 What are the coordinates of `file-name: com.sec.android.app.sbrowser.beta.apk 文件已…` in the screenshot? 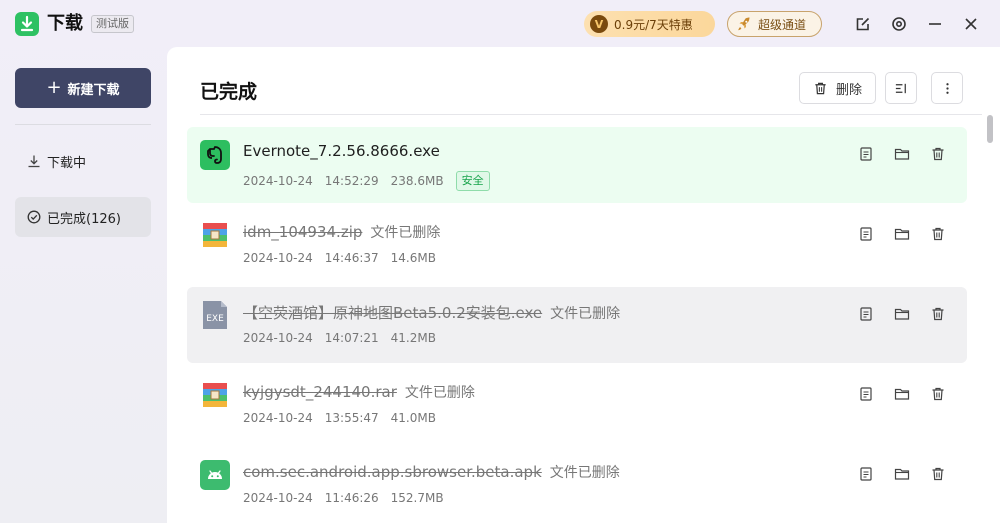 It's located at (431, 472).